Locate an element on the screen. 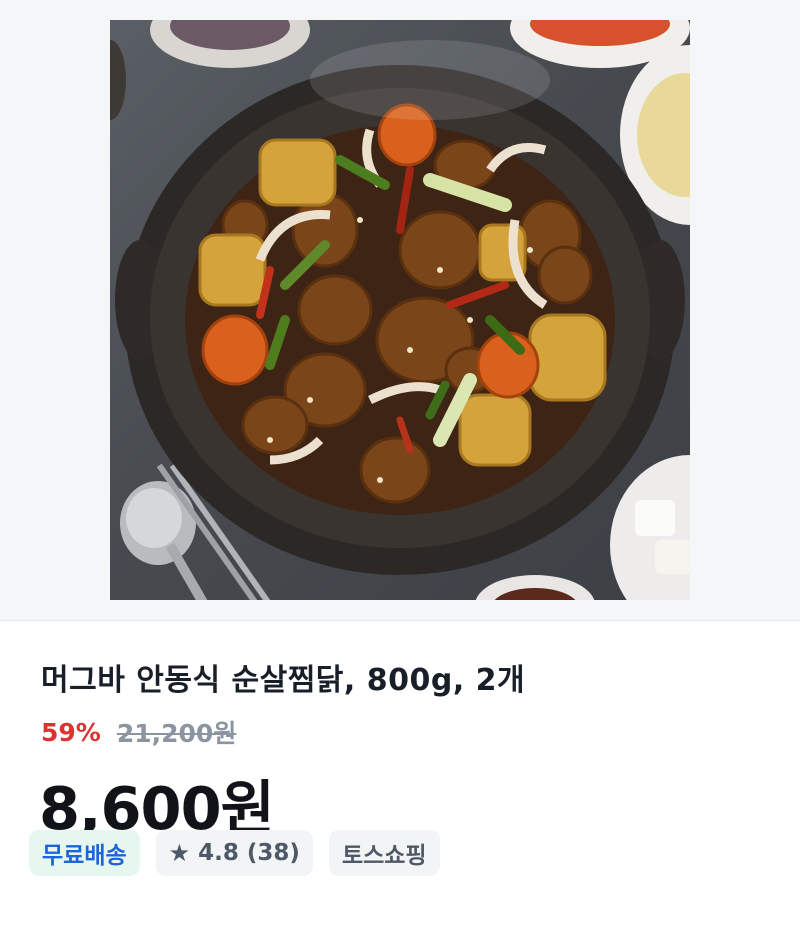 This screenshot has width=800, height=942. product-title: 머그바 안동식 순살찜닭, 800g, 2개 is located at coordinates (283, 677).